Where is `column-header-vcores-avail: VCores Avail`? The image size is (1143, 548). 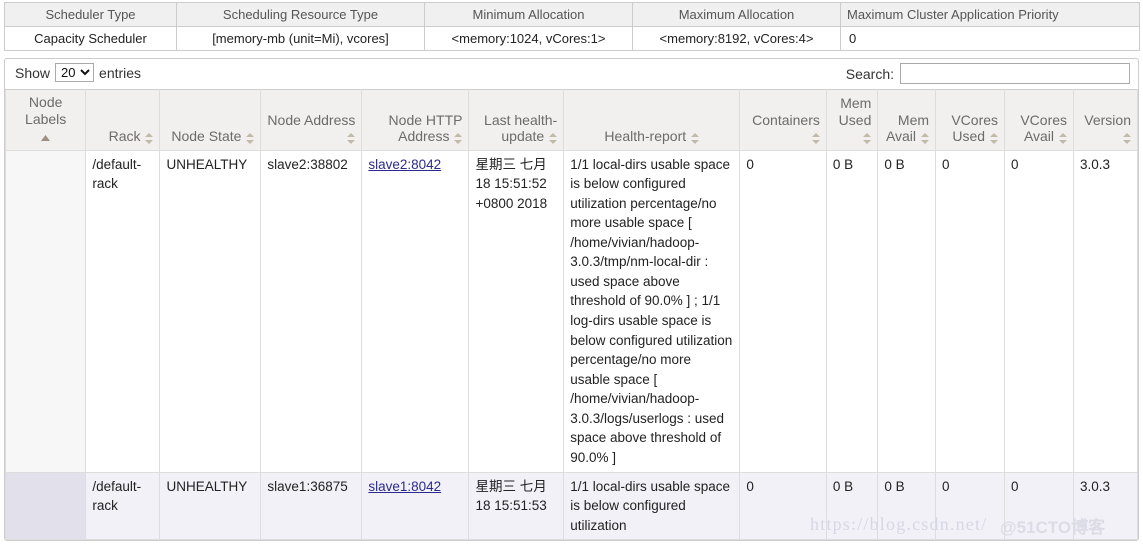
column-header-vcores-avail: VCores Avail is located at coordinates (1039, 120).